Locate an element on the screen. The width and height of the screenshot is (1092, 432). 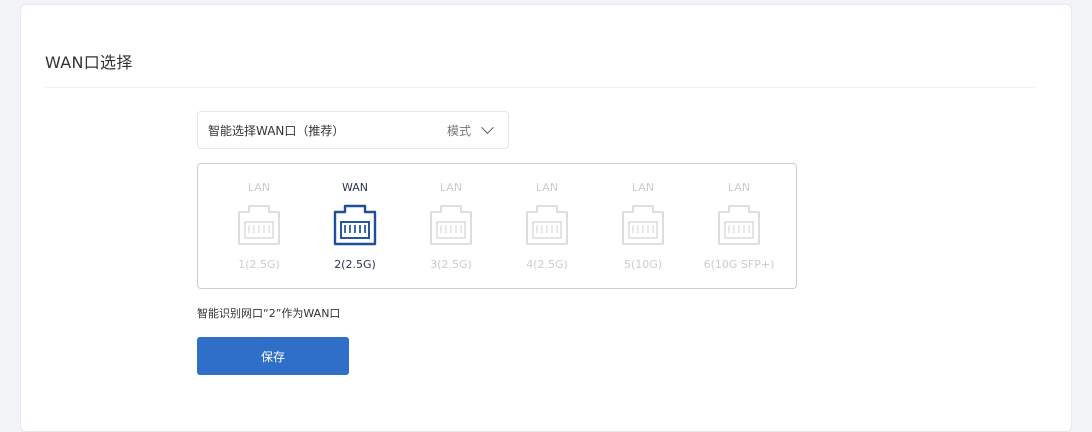
port-3: LAN 3(2.5G) is located at coordinates (451, 225).